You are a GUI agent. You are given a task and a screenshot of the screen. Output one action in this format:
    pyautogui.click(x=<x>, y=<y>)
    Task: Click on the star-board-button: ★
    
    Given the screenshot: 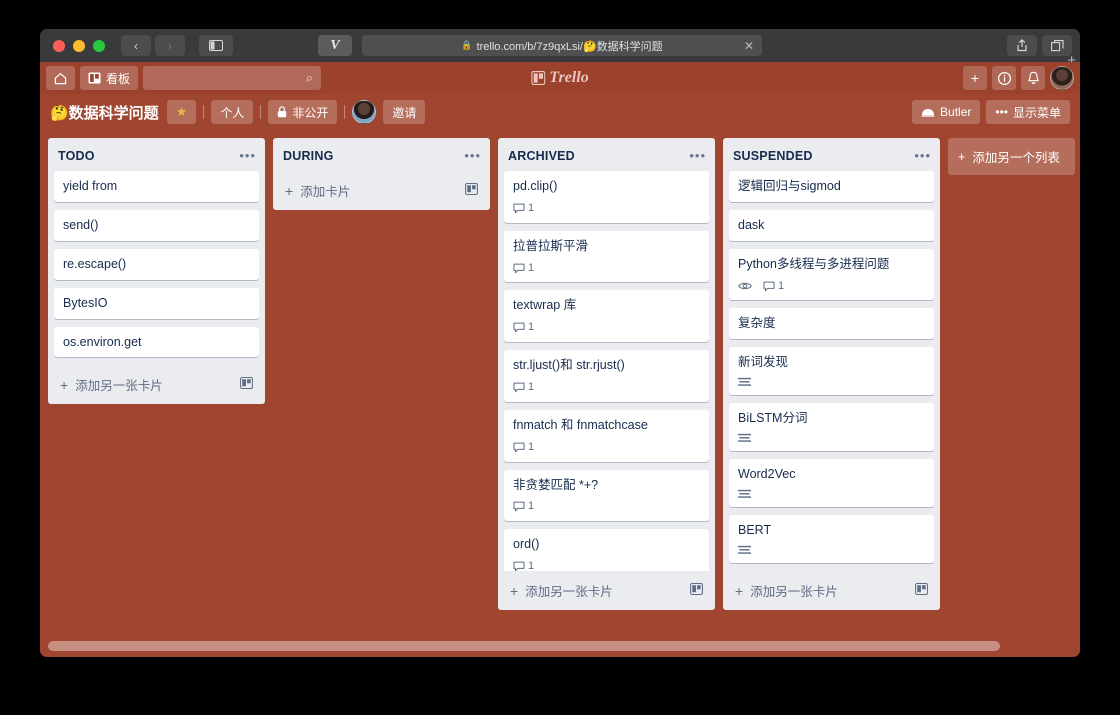 What is the action you would take?
    pyautogui.click(x=181, y=112)
    